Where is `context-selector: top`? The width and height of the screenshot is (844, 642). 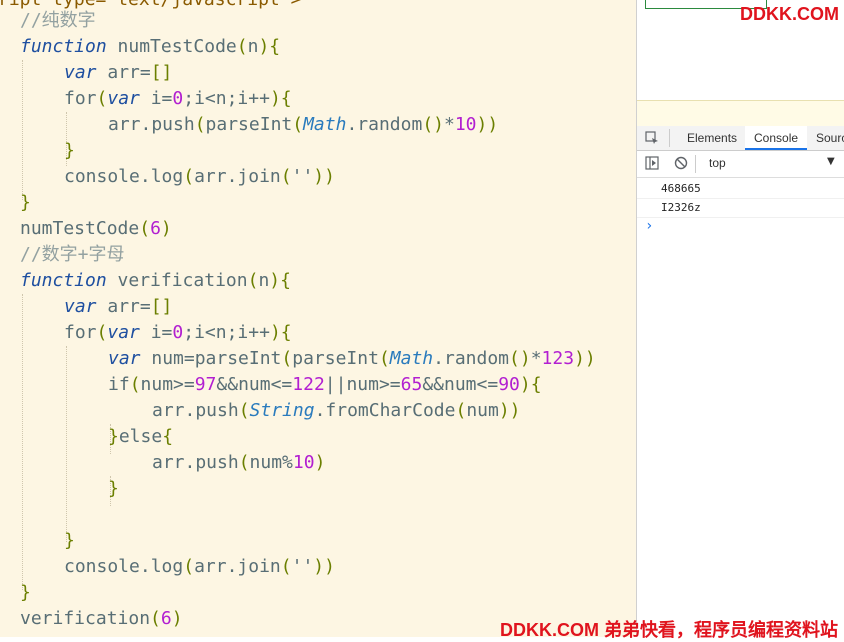
context-selector: top is located at coordinates (717, 163).